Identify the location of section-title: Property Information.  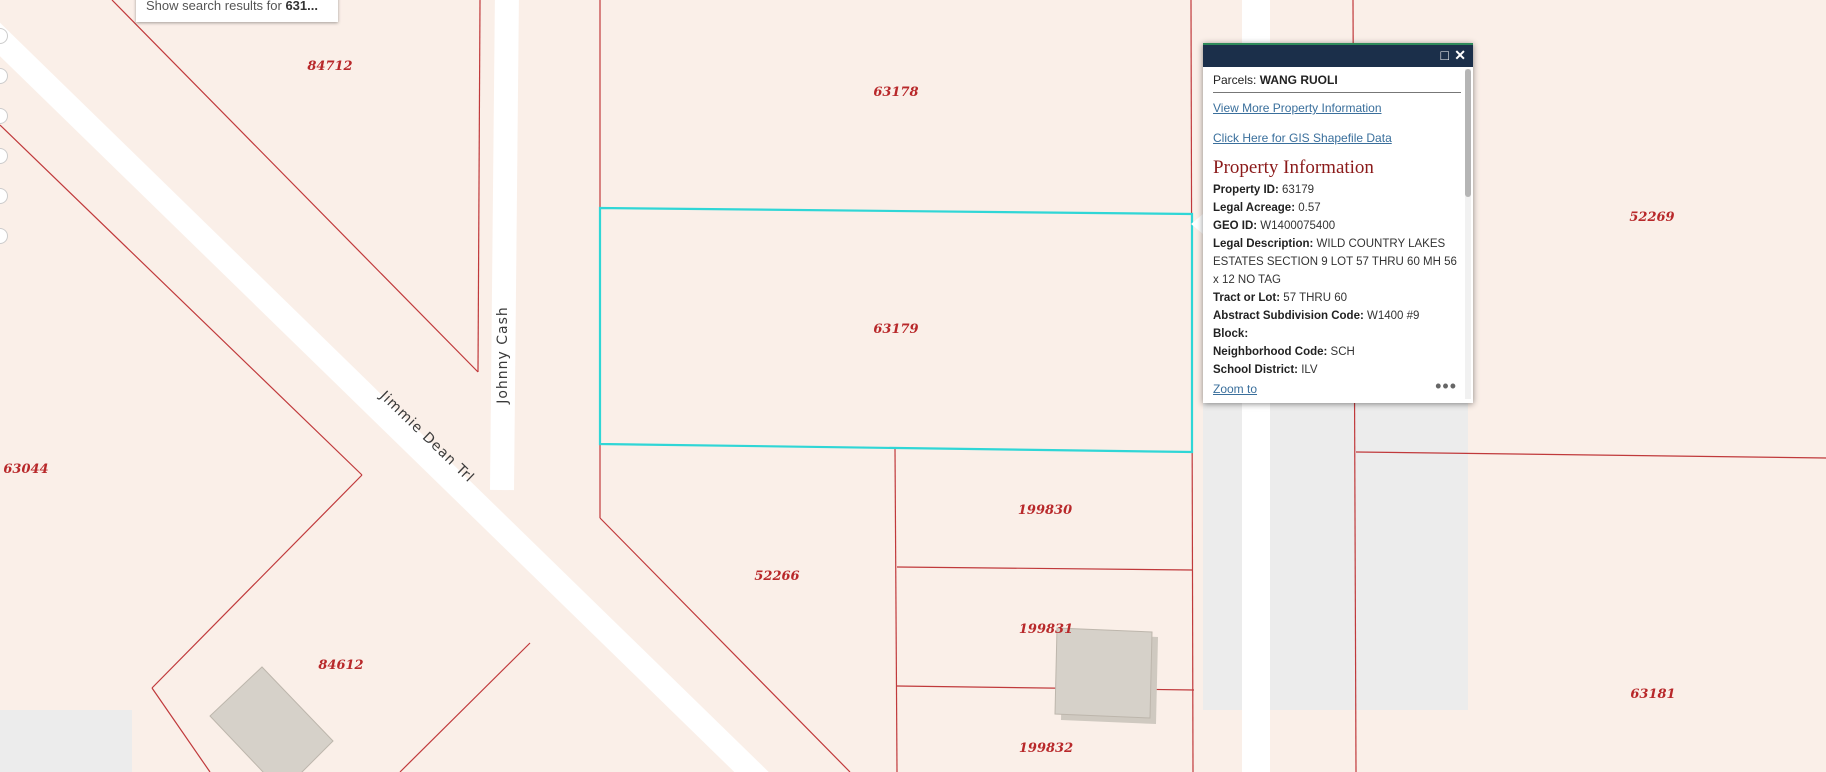
(1293, 167).